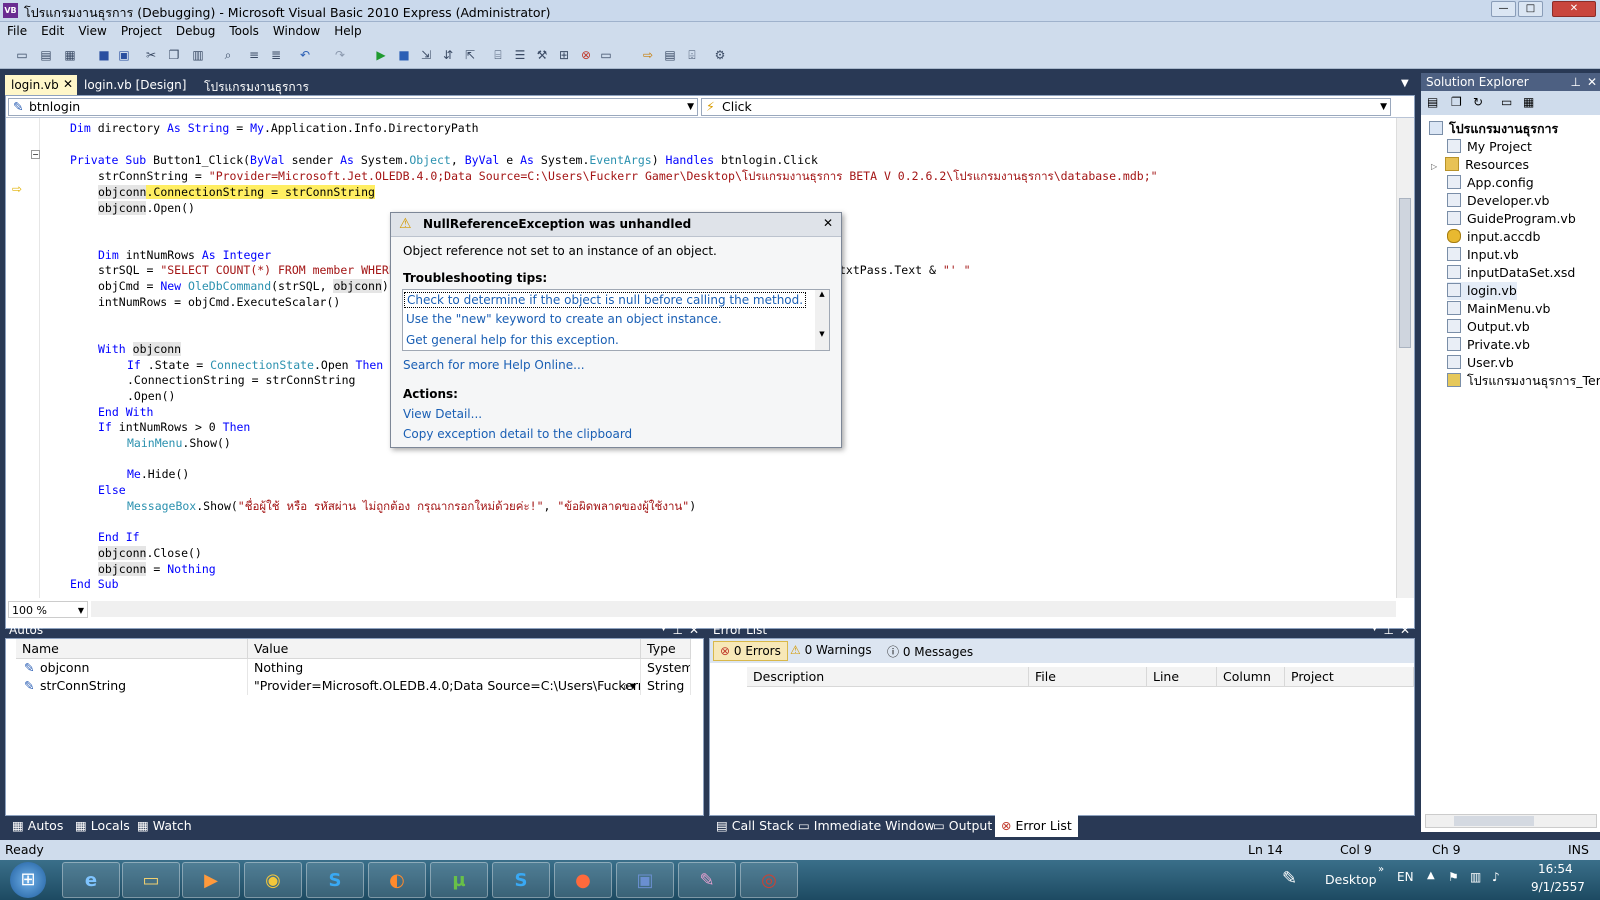  I want to click on network-icon: ▥, so click(1475, 877).